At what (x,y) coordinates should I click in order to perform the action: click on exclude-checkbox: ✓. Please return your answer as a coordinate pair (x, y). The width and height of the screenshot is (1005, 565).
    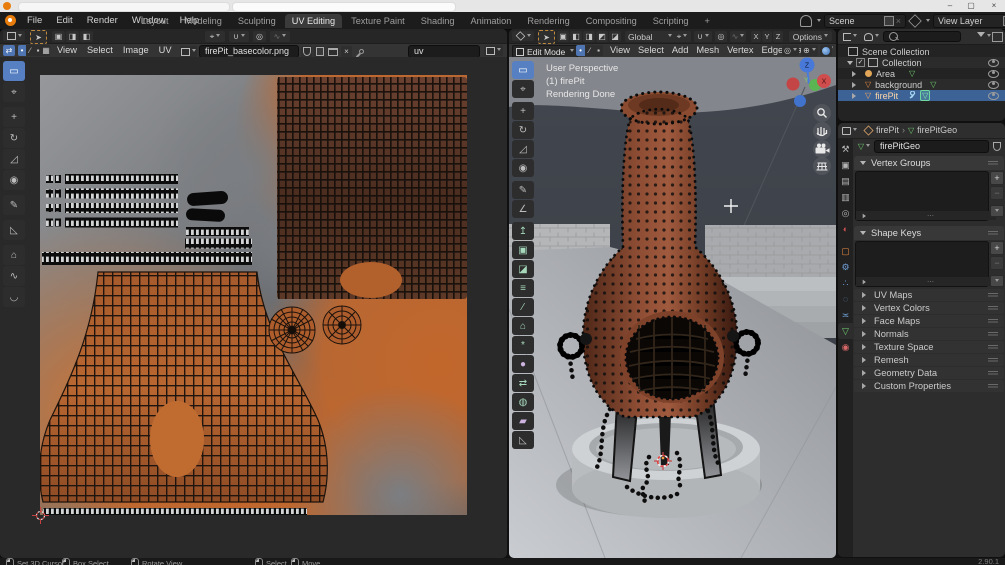
    Looking at the image, I should click on (860, 62).